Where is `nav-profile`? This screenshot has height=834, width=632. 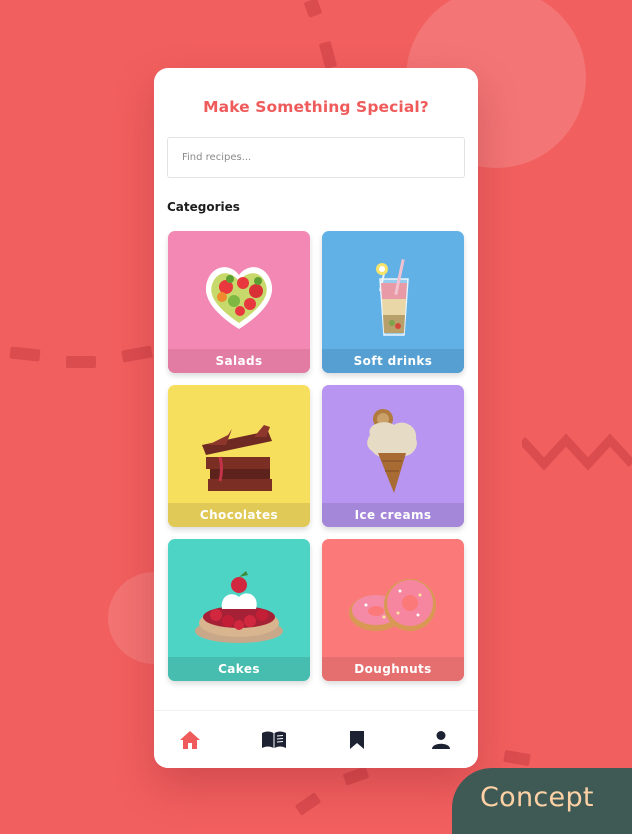 nav-profile is located at coordinates (441, 739).